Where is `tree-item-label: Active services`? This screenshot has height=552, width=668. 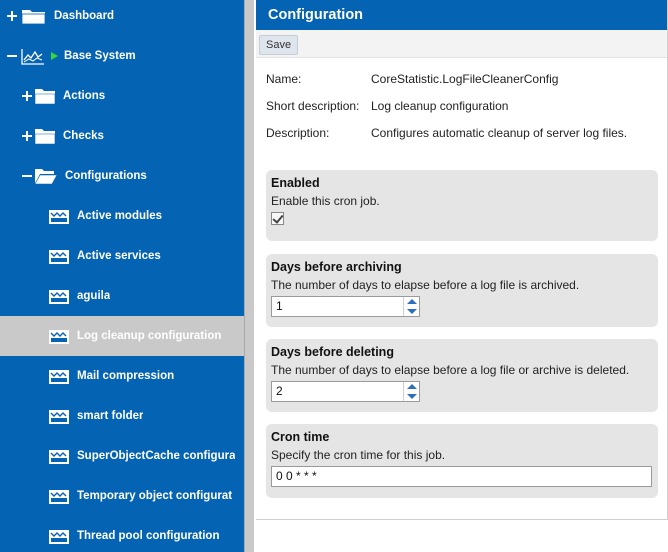
tree-item-label: Active services is located at coordinates (119, 256).